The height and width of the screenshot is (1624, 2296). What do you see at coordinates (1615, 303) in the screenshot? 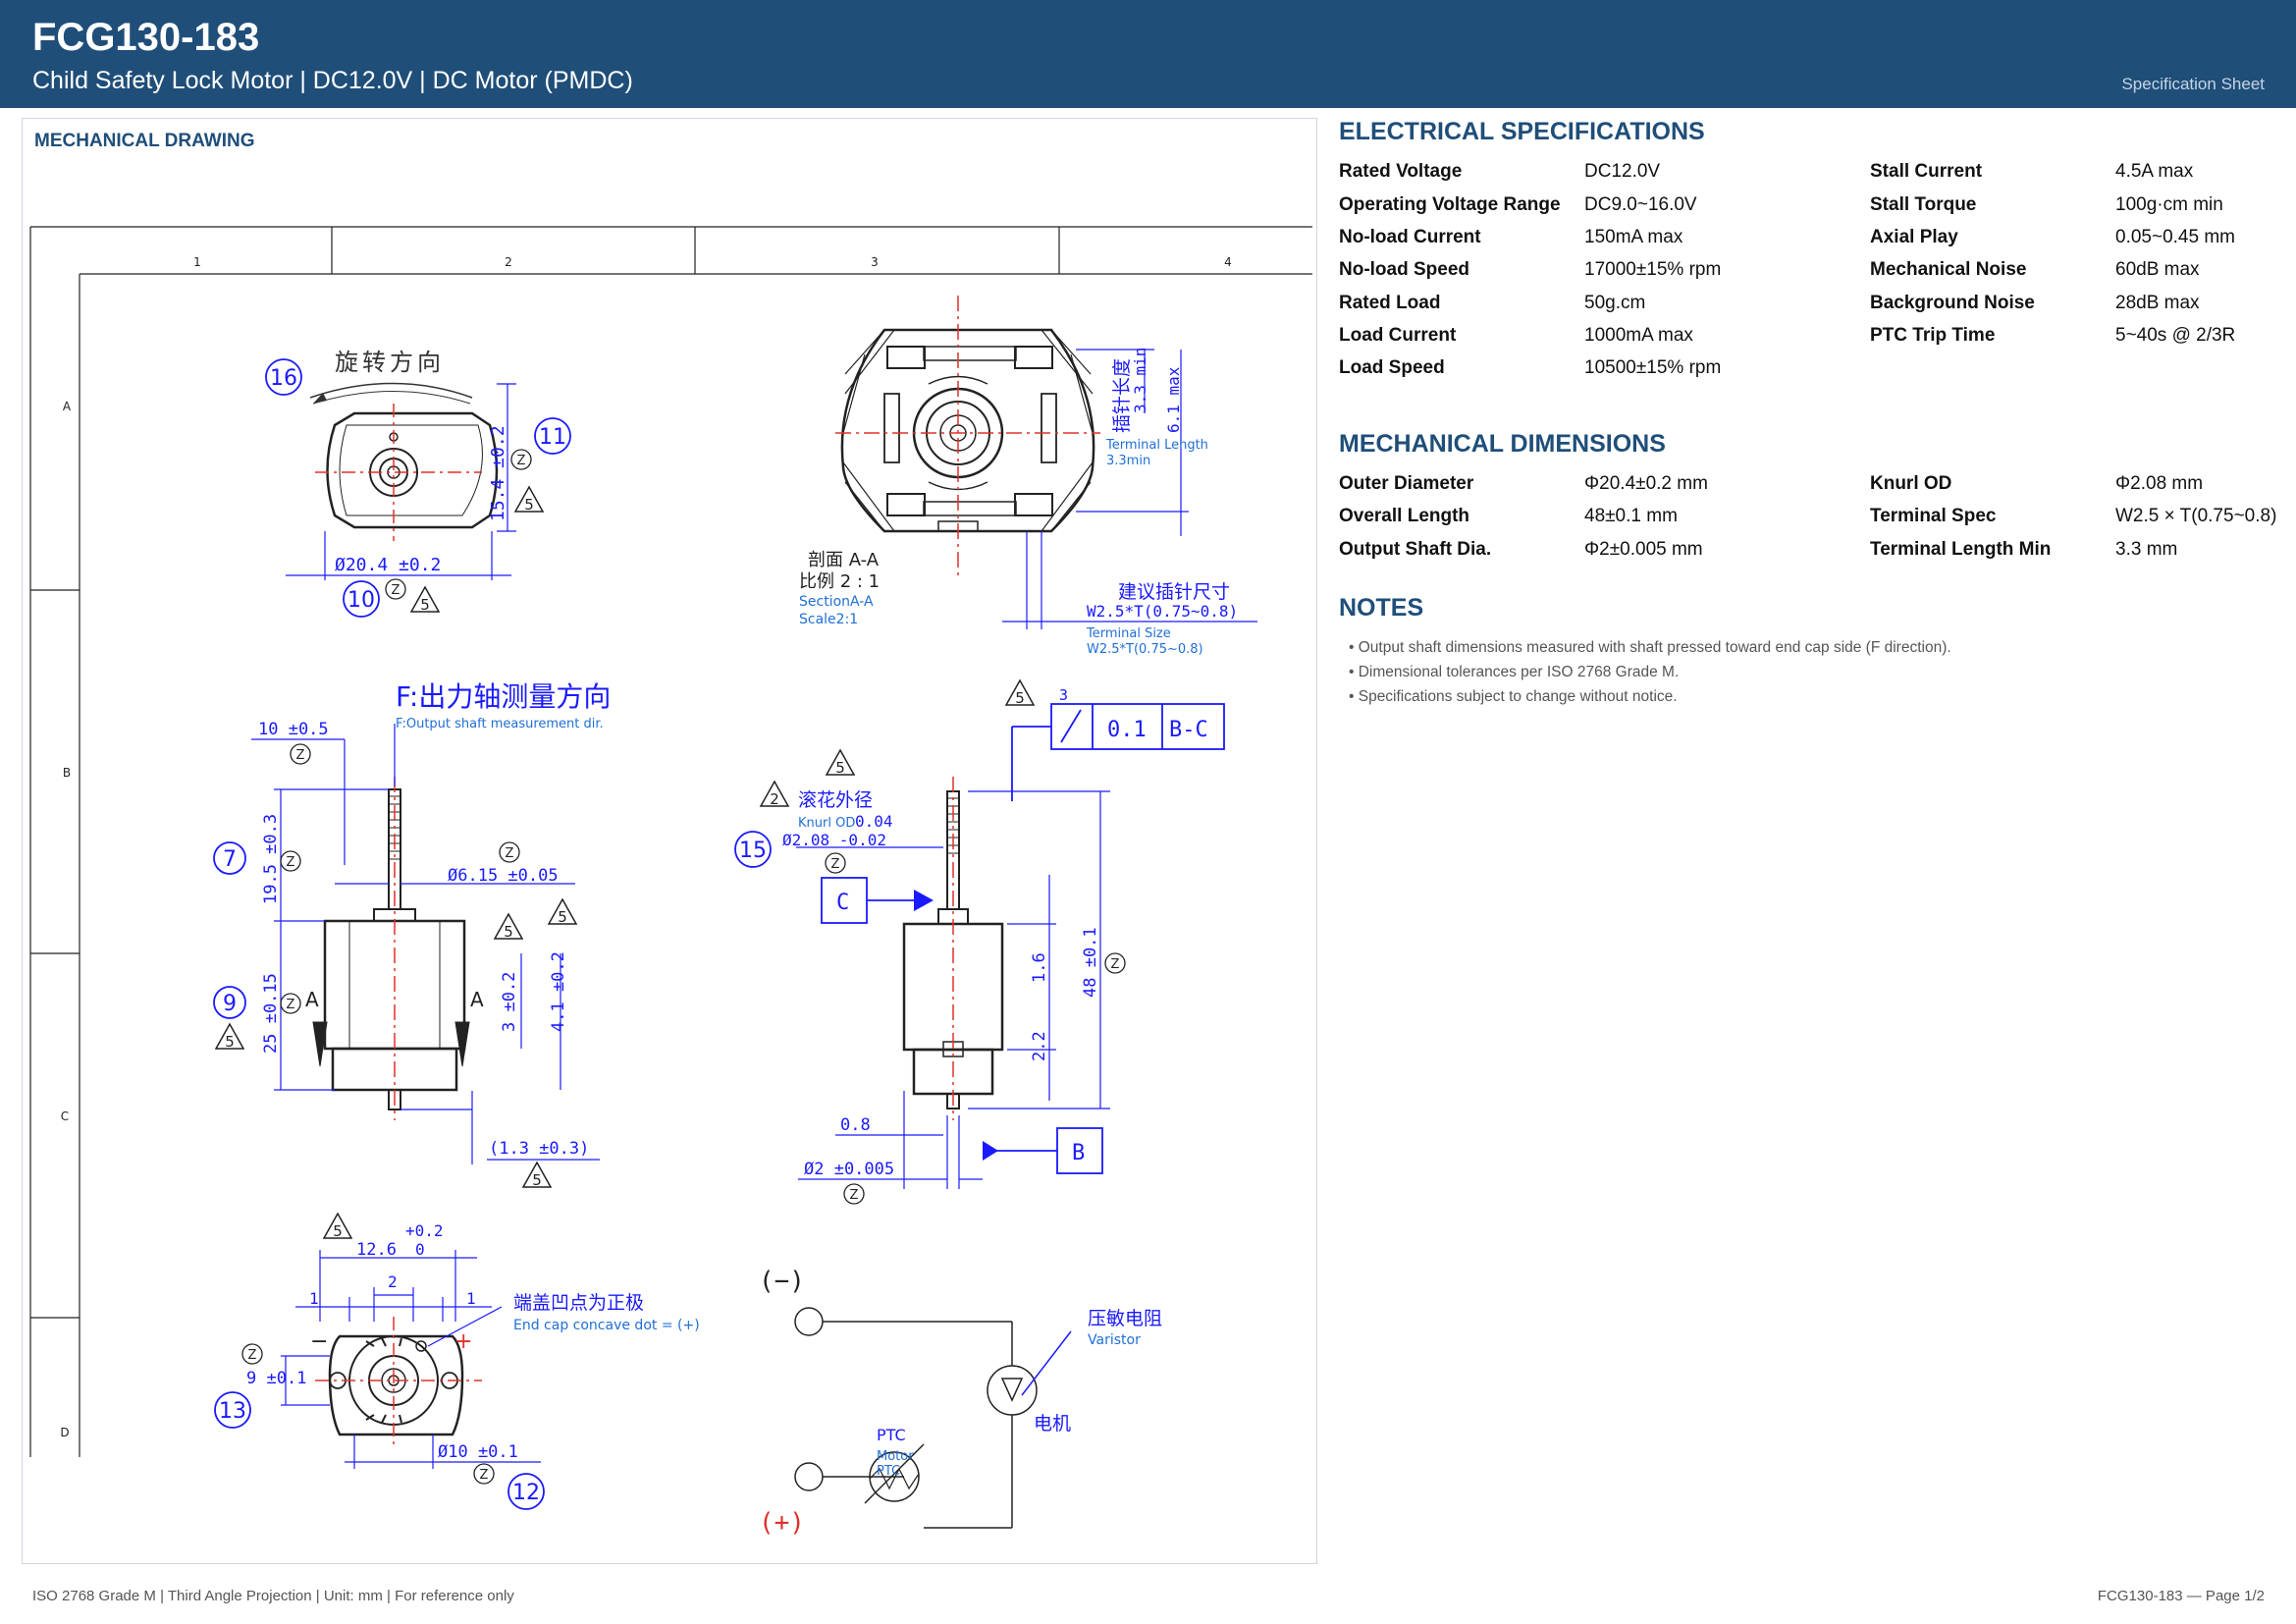
I see `spec-value: 50g.cm` at bounding box center [1615, 303].